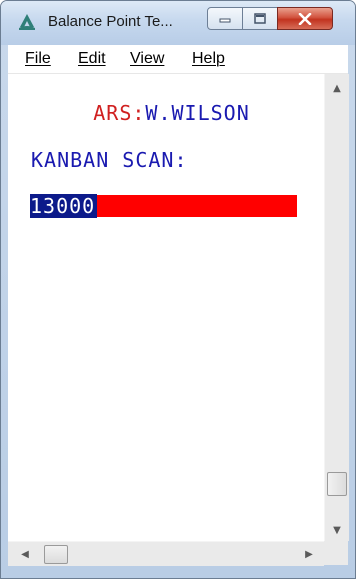  I want to click on maximize-icon, so click(260, 18).